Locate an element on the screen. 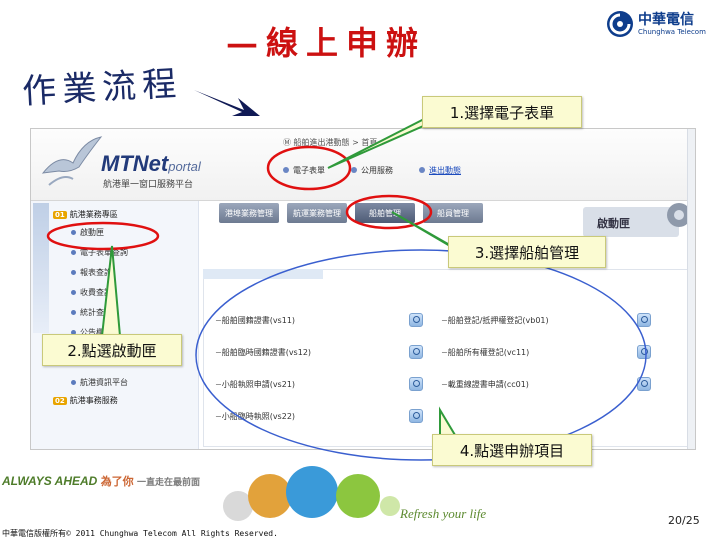  slogan-cn2: 一直走在最前面 is located at coordinates (169, 482).